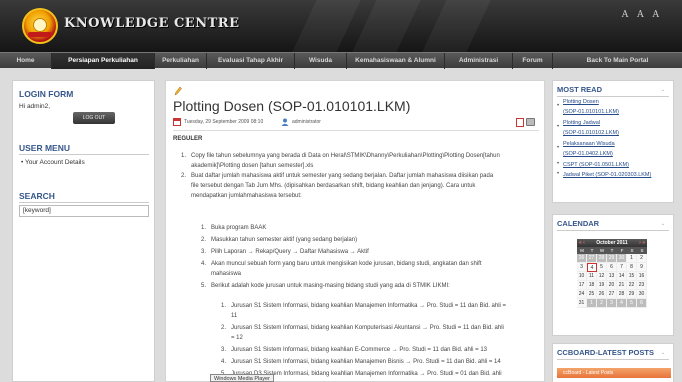  Describe the element at coordinates (251, 61) in the screenshot. I see `nav-item-evaluasi: Evaluasi Tahap Akhir` at that location.